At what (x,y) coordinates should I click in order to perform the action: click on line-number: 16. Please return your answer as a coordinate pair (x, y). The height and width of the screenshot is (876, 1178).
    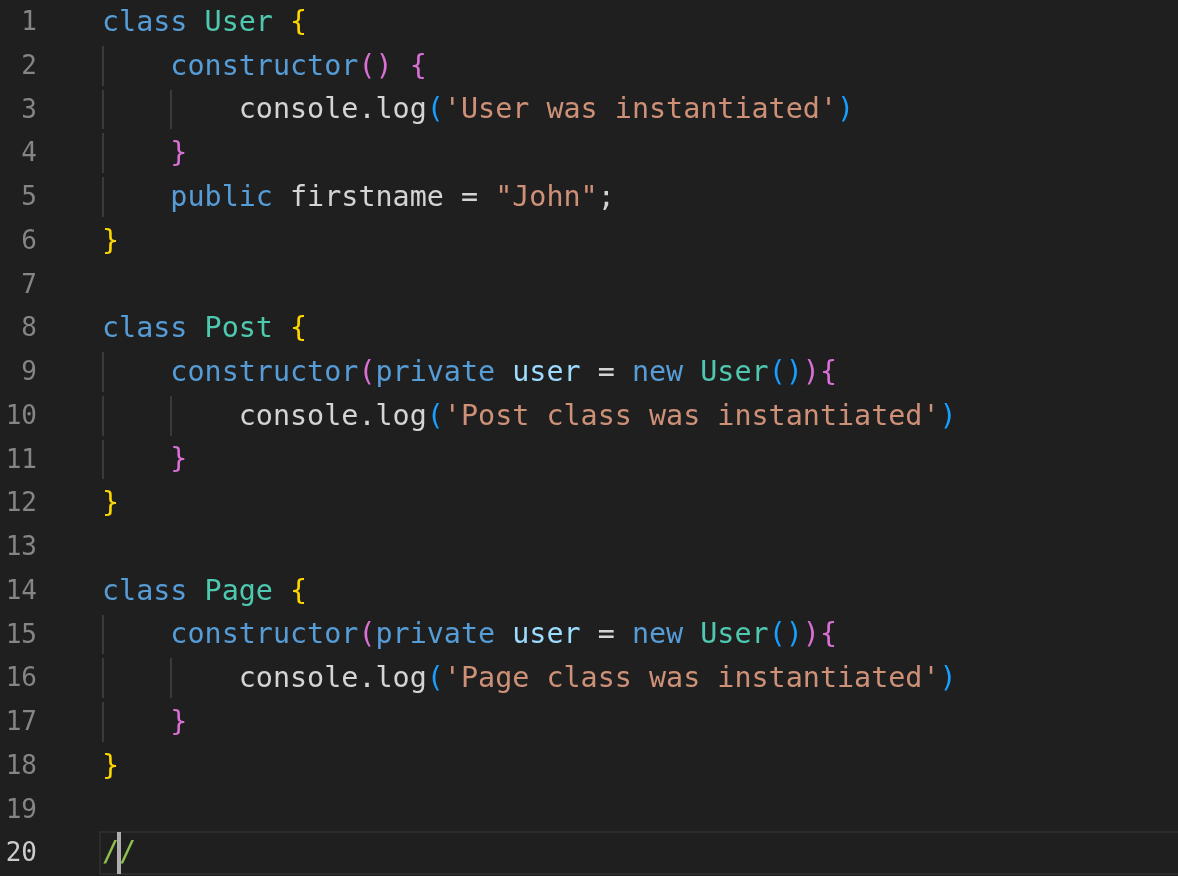
    Looking at the image, I should click on (20, 678).